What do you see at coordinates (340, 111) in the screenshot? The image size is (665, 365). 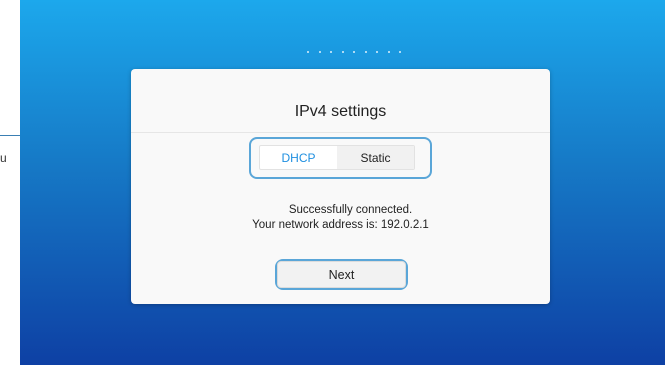 I see `card-title: IPv4 settings` at bounding box center [340, 111].